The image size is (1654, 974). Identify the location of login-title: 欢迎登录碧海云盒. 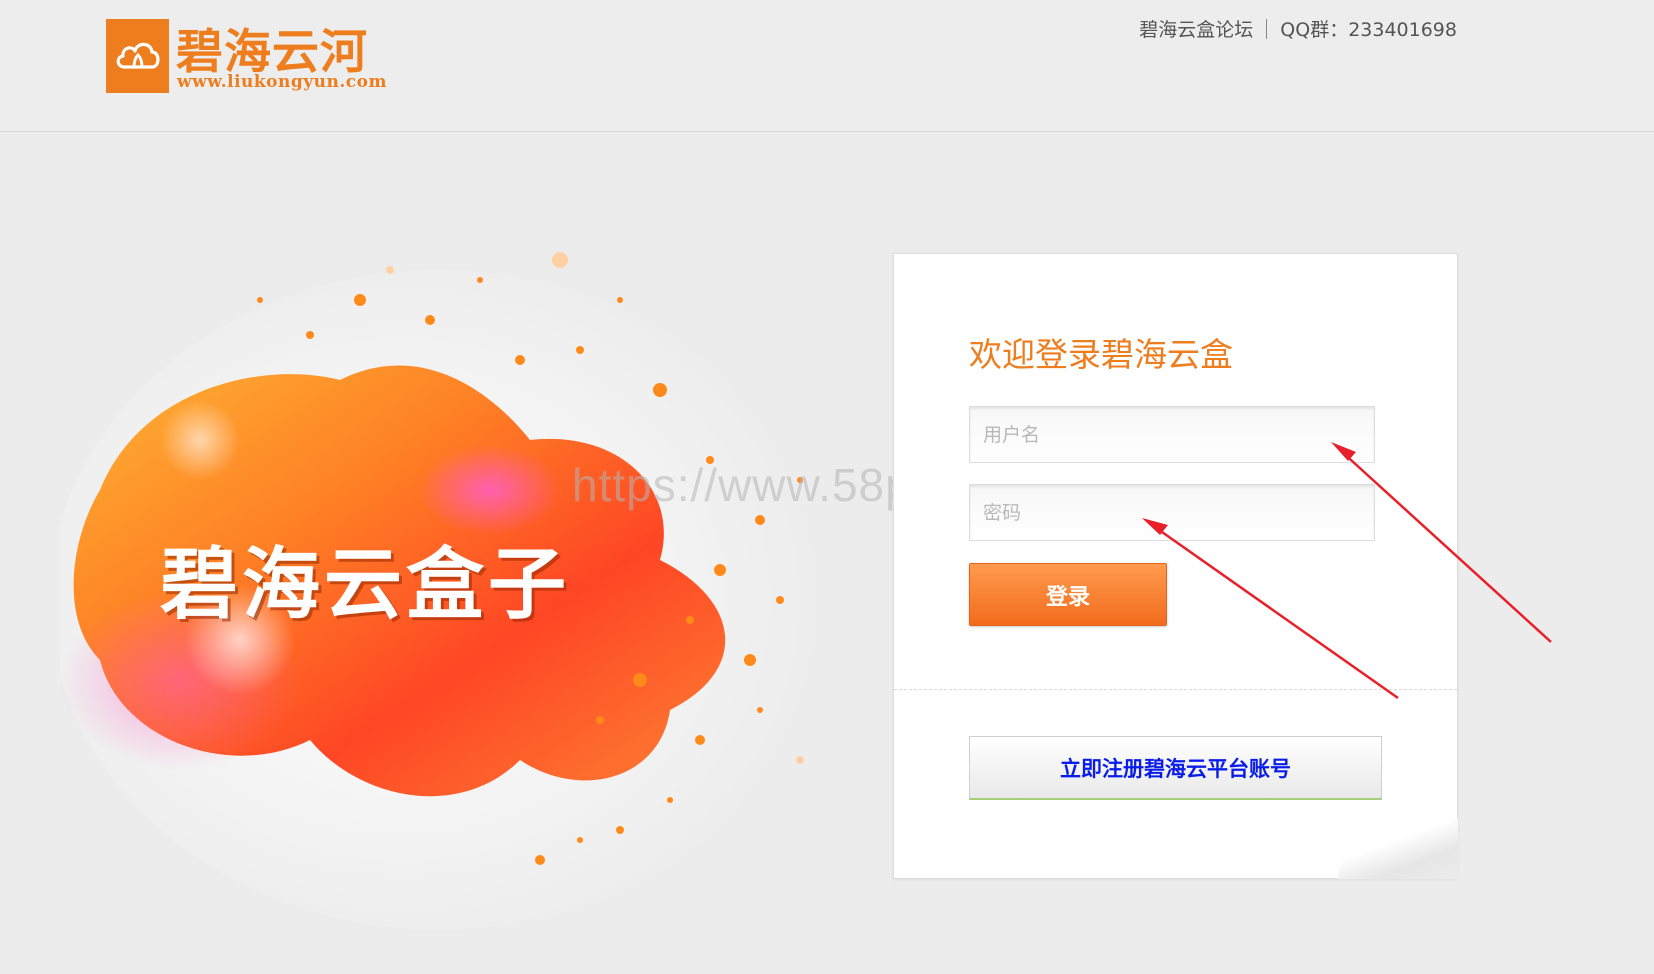
(1101, 354).